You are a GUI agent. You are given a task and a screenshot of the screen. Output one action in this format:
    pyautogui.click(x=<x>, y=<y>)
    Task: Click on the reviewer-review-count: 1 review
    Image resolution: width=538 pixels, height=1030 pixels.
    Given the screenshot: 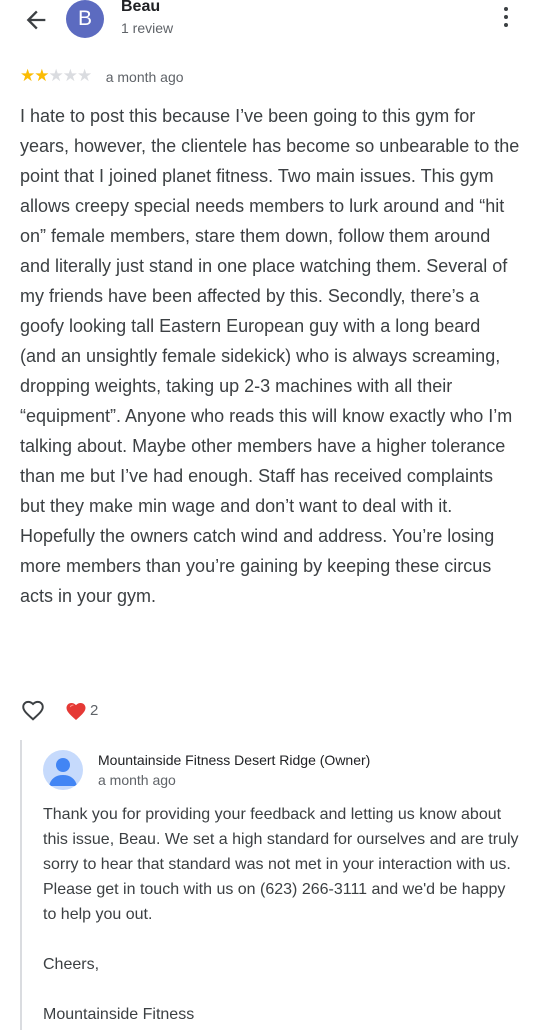 What is the action you would take?
    pyautogui.click(x=147, y=28)
    